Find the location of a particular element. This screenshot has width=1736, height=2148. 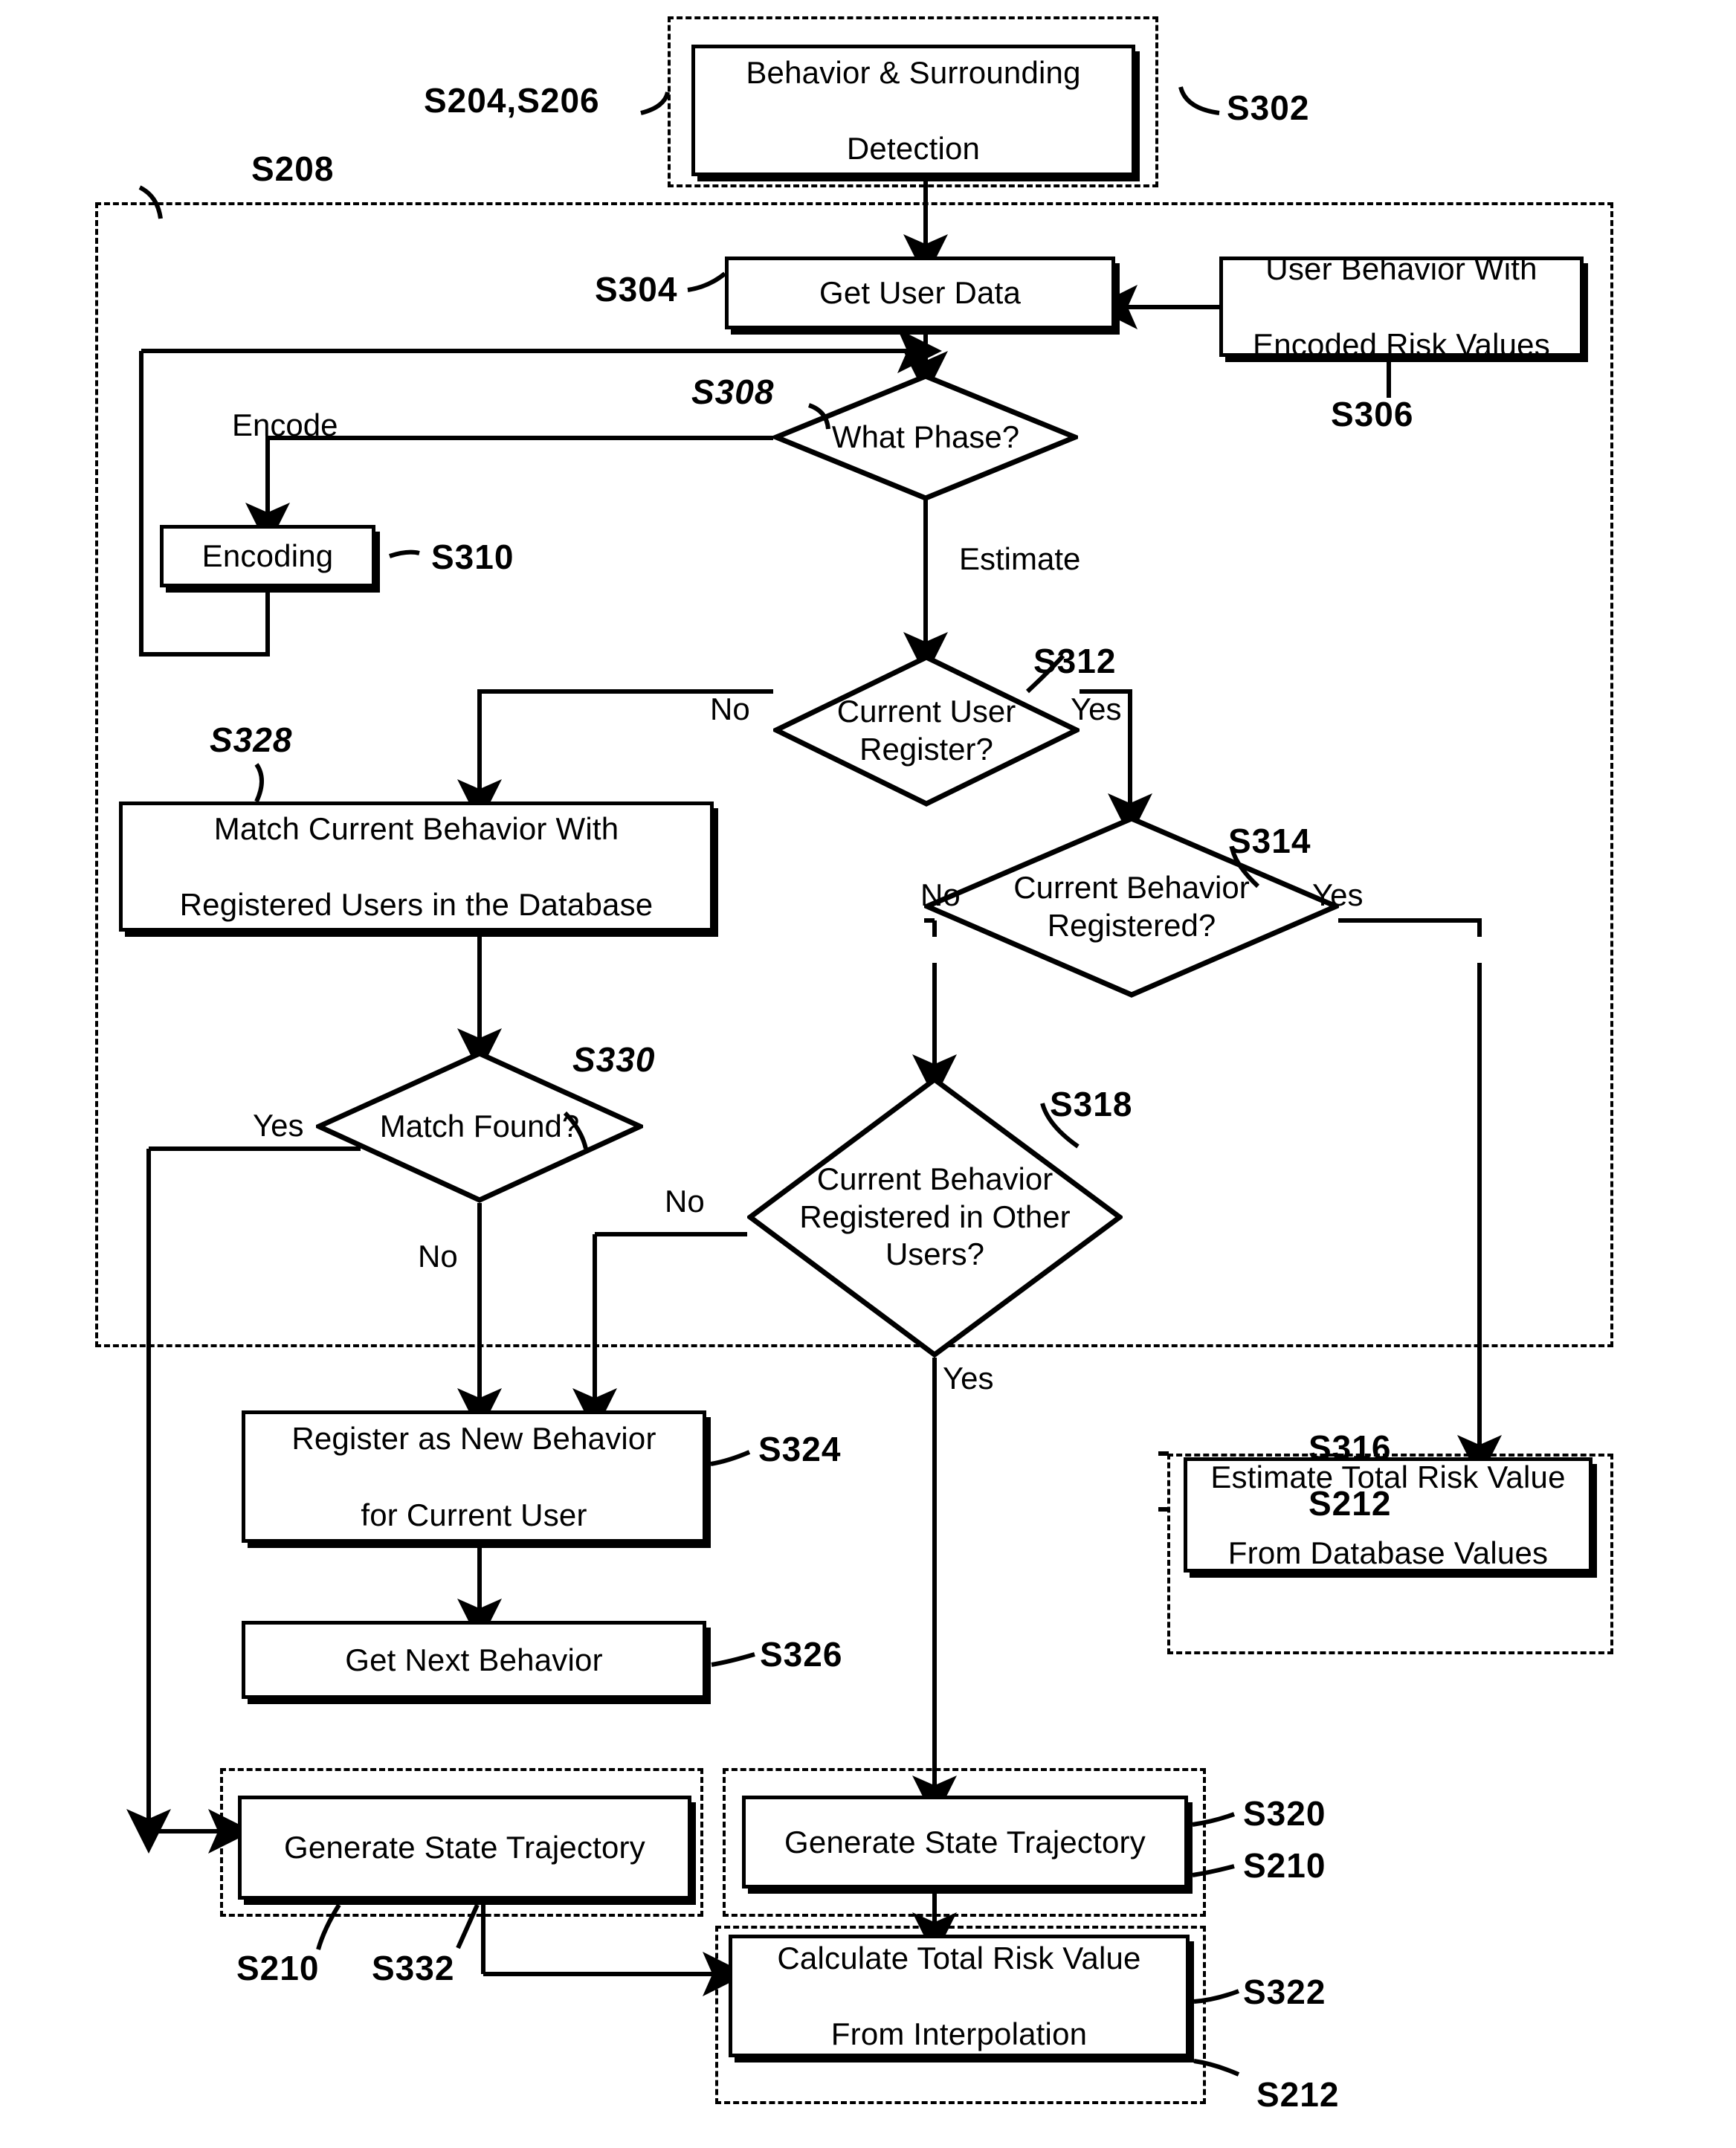

edge-label-s318-no: No is located at coordinates (685, 1201).